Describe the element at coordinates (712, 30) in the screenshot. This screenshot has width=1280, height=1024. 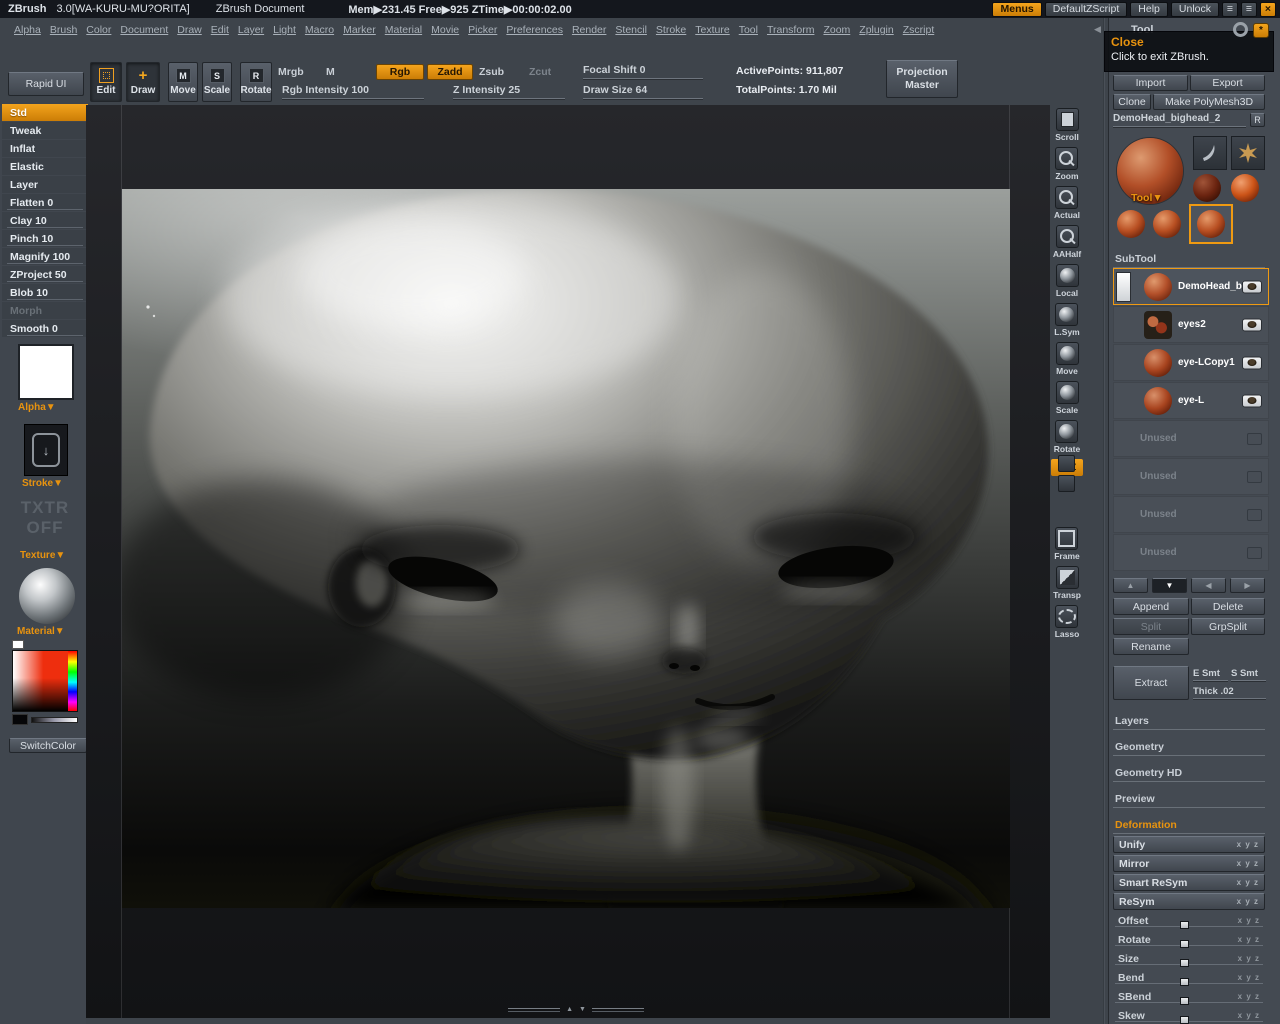
I see `menu-item: Texture` at that location.